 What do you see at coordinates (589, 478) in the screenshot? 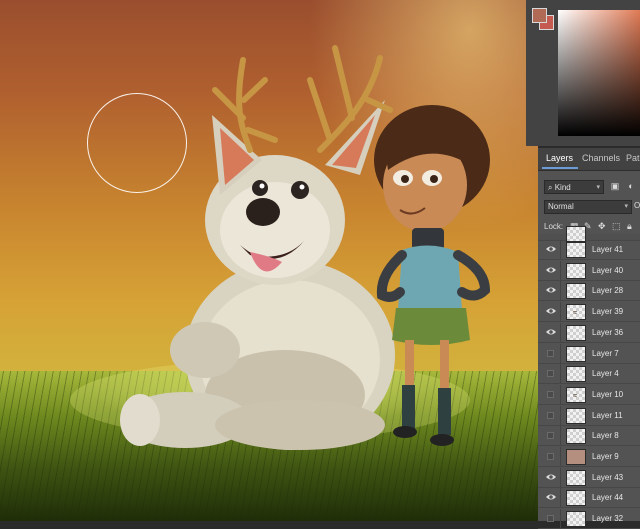
I see `layer-row: Layer 43` at bounding box center [589, 478].